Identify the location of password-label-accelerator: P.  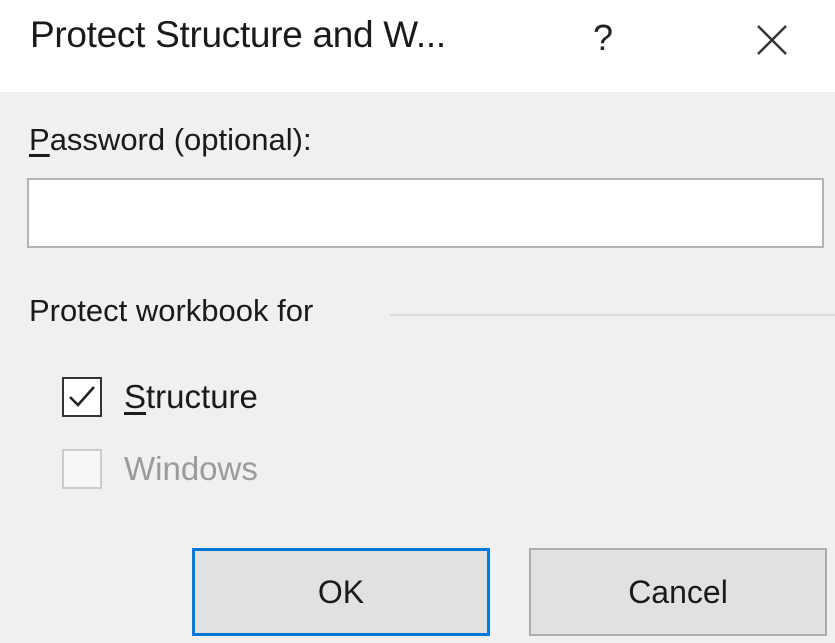
(39, 139).